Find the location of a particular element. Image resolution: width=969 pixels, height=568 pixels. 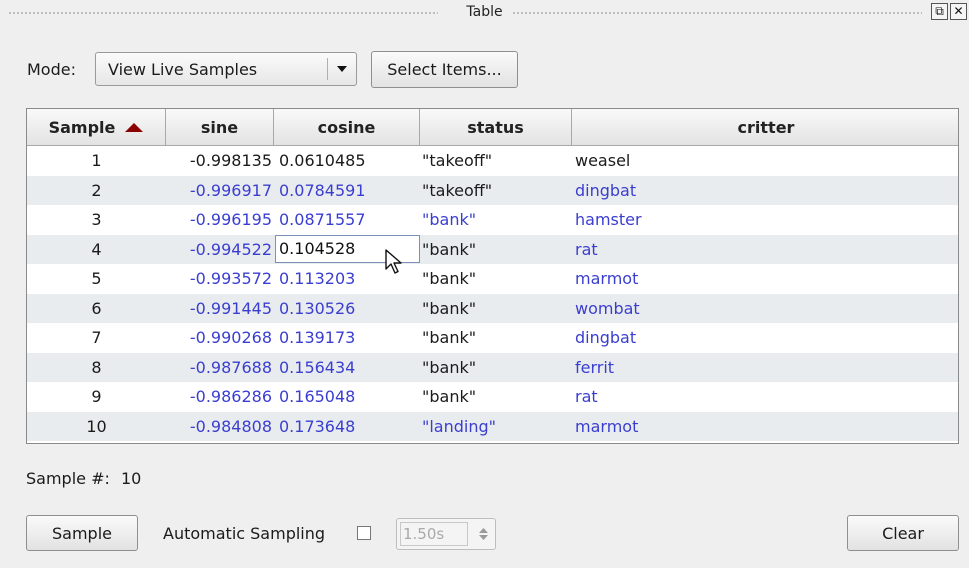

cell-cosine: 0.0784591 is located at coordinates (347, 190).